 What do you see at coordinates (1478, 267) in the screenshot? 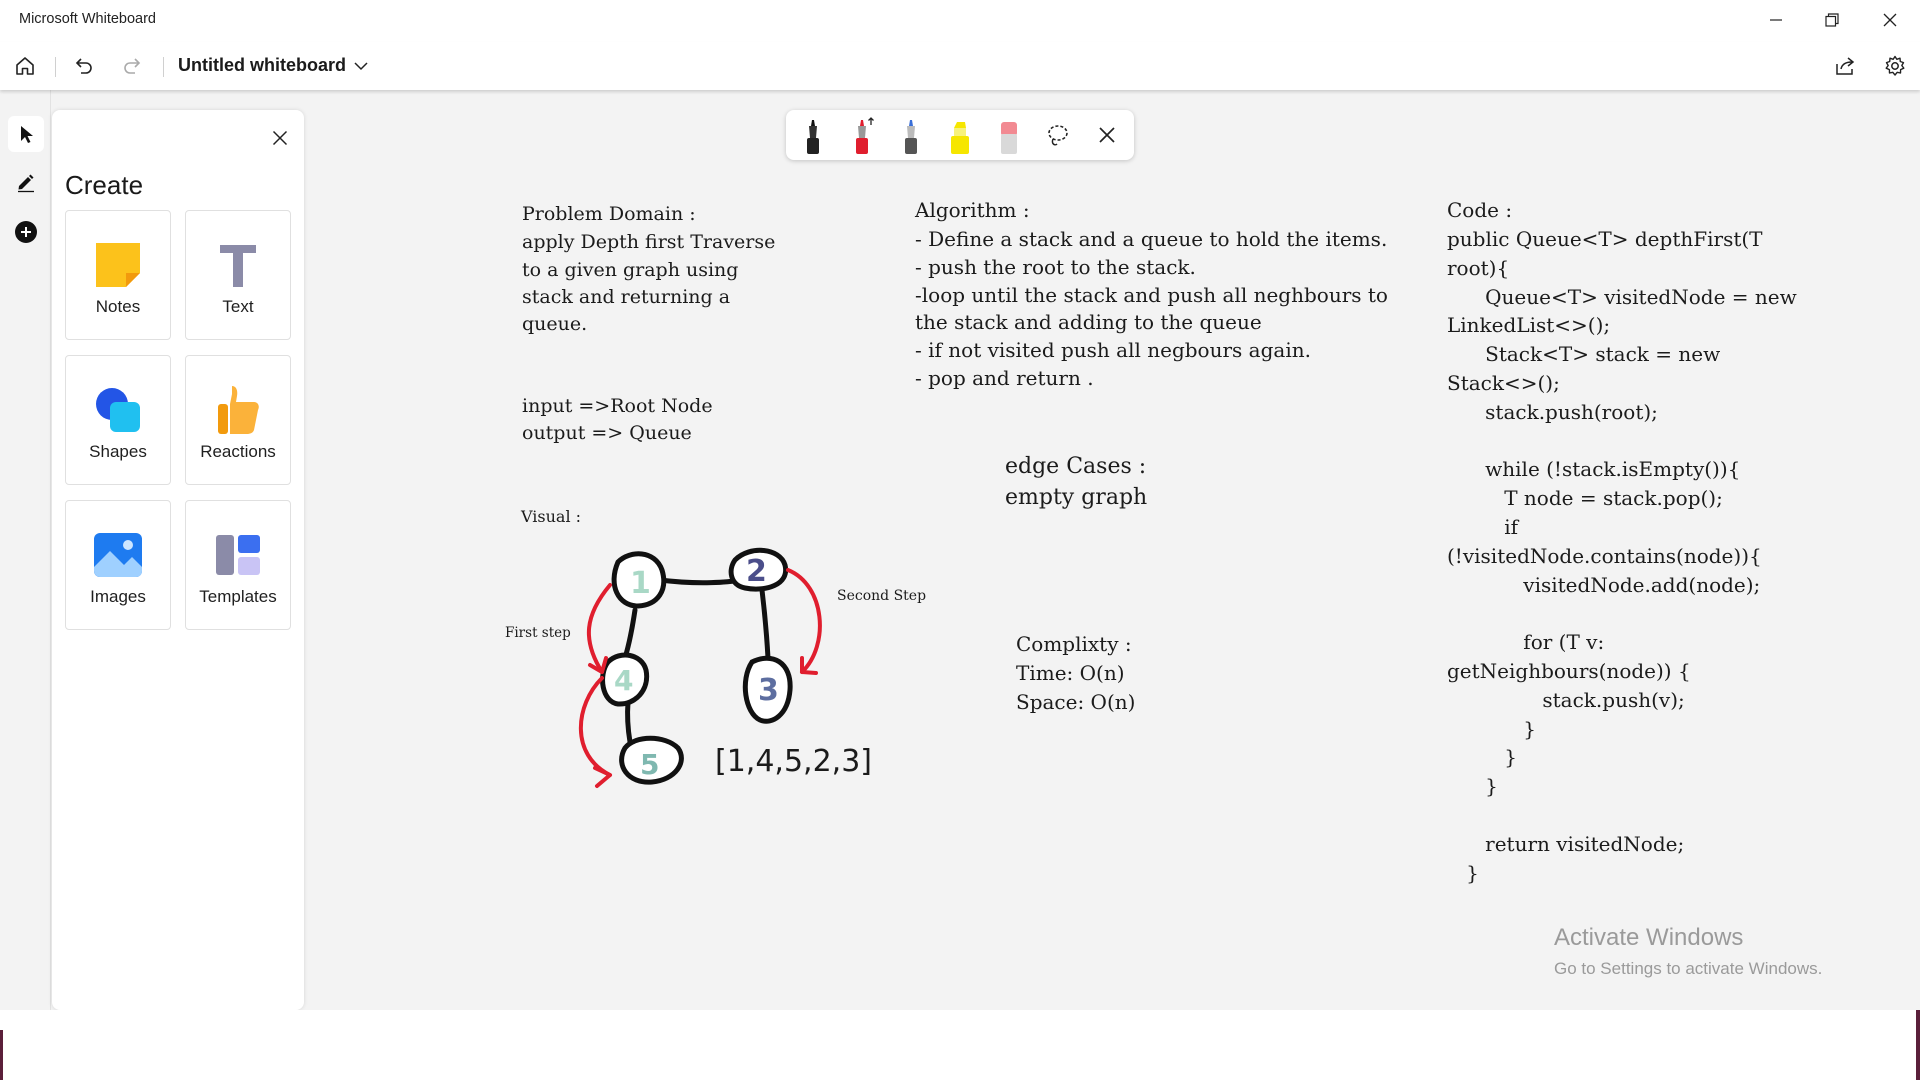
I see `code-line: root){` at bounding box center [1478, 267].